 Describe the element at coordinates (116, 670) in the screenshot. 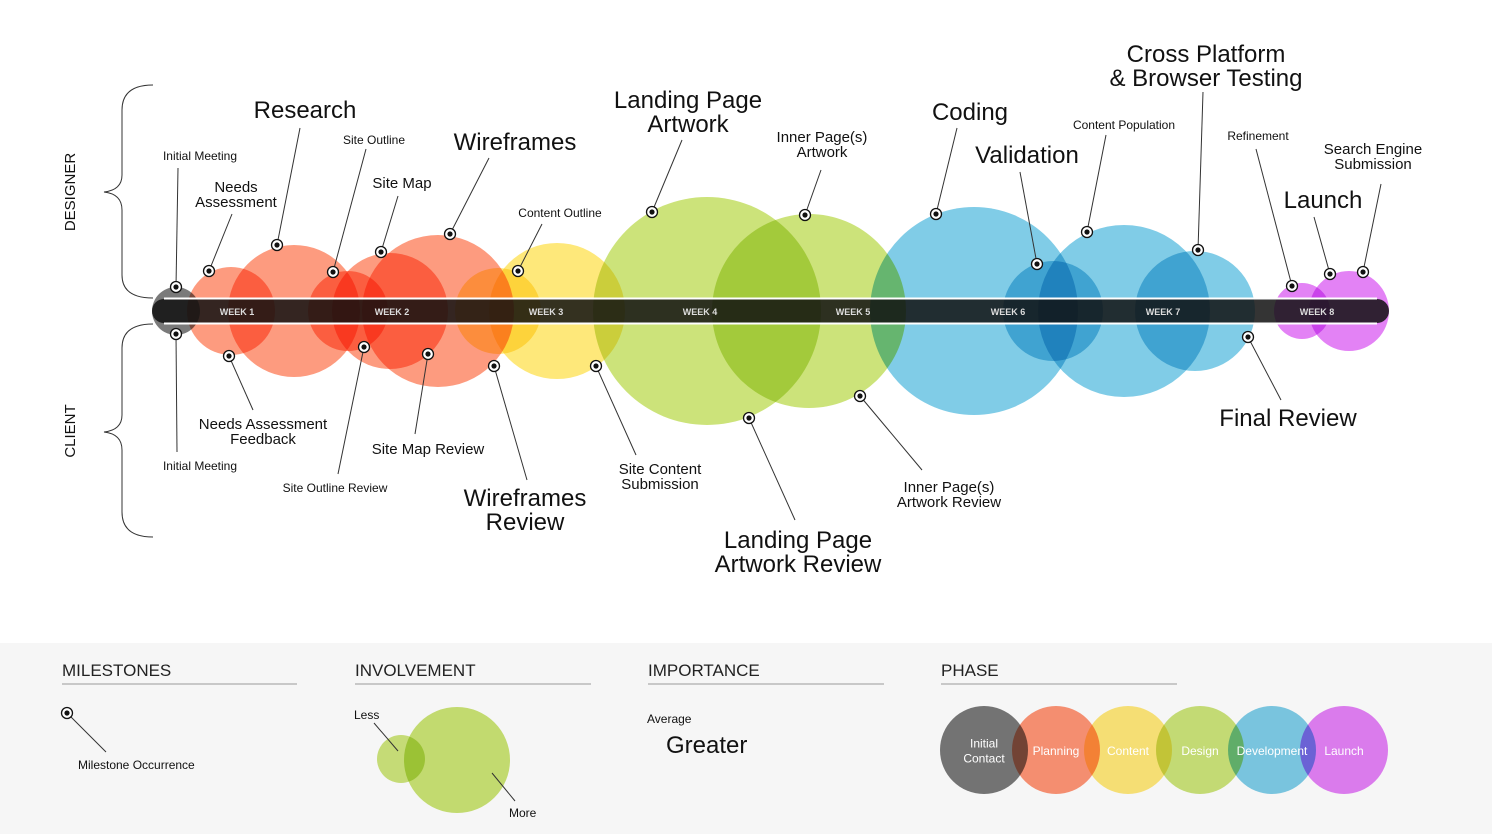

I see `legend-heading-milestones: MILESTONES` at that location.